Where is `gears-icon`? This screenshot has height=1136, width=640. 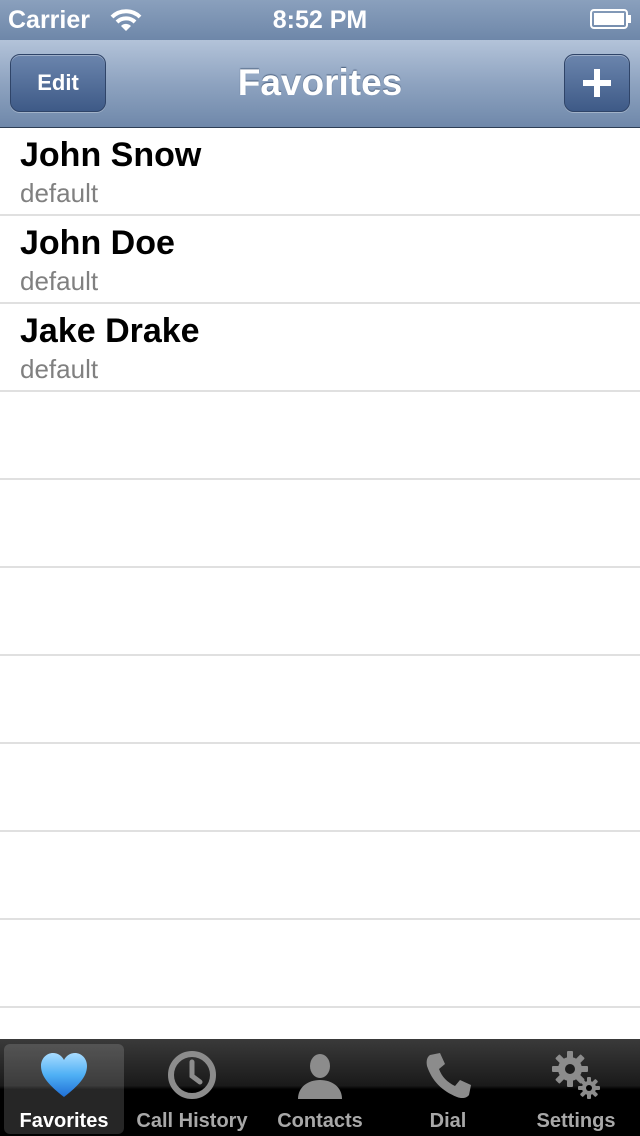 gears-icon is located at coordinates (576, 1075).